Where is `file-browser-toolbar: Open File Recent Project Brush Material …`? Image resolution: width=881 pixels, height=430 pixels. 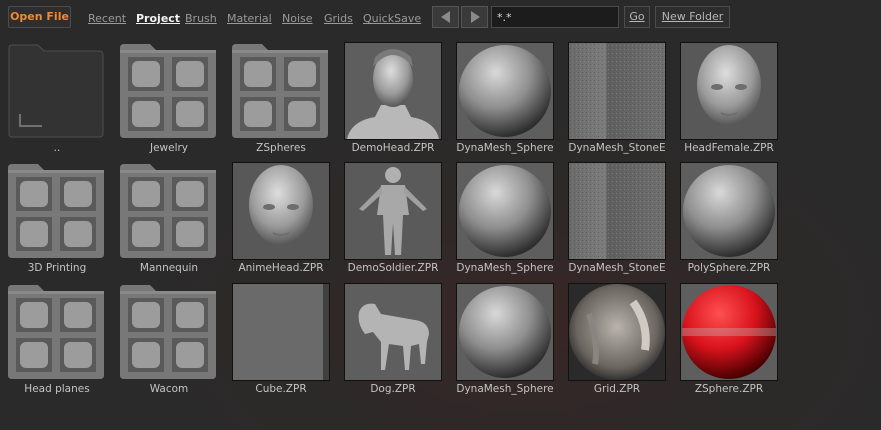
file-browser-toolbar: Open File Recent Project Brush Material … is located at coordinates (440, 18).